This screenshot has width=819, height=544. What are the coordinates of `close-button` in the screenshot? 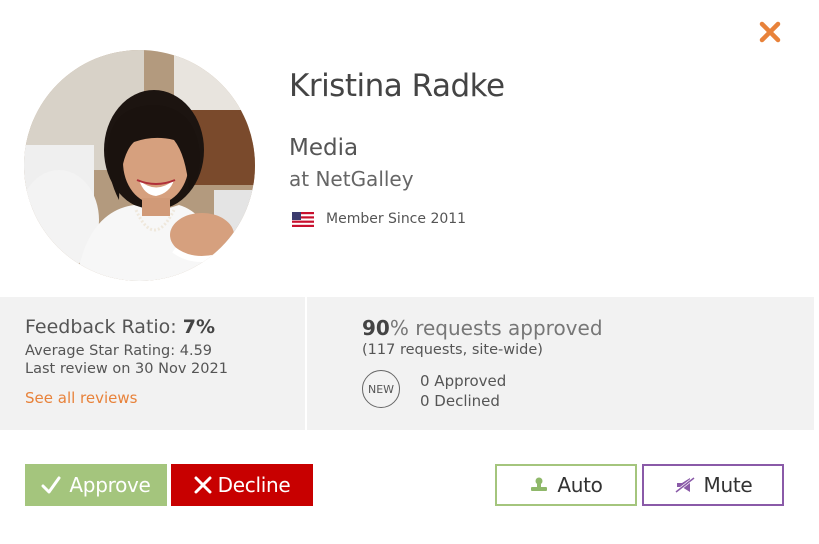 It's located at (770, 32).